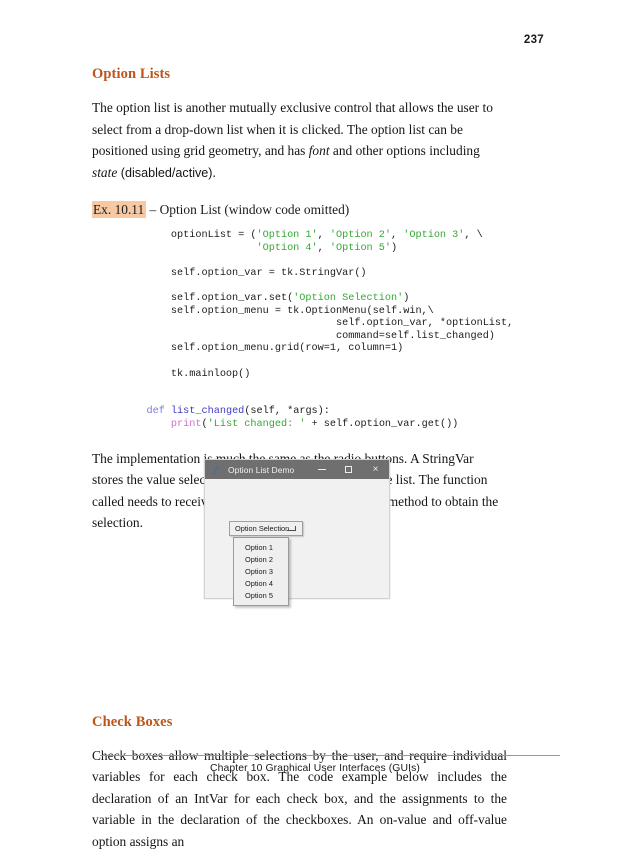  I want to click on code-token: list_changed, so click(207, 412).